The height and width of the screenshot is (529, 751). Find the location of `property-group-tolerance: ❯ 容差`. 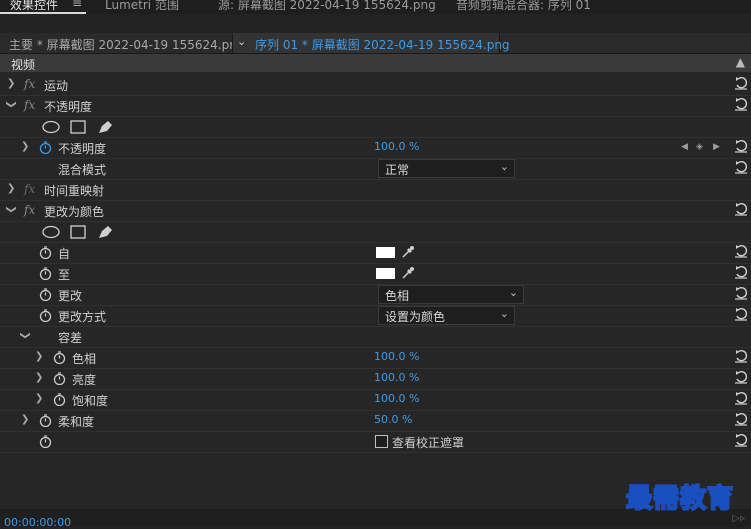

property-group-tolerance: ❯ 容差 is located at coordinates (375, 337).